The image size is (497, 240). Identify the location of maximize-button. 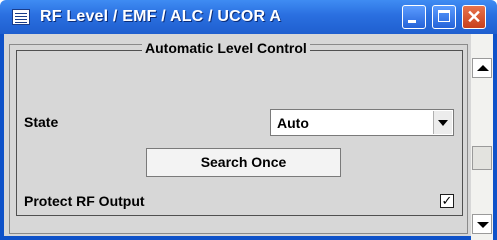
(444, 17).